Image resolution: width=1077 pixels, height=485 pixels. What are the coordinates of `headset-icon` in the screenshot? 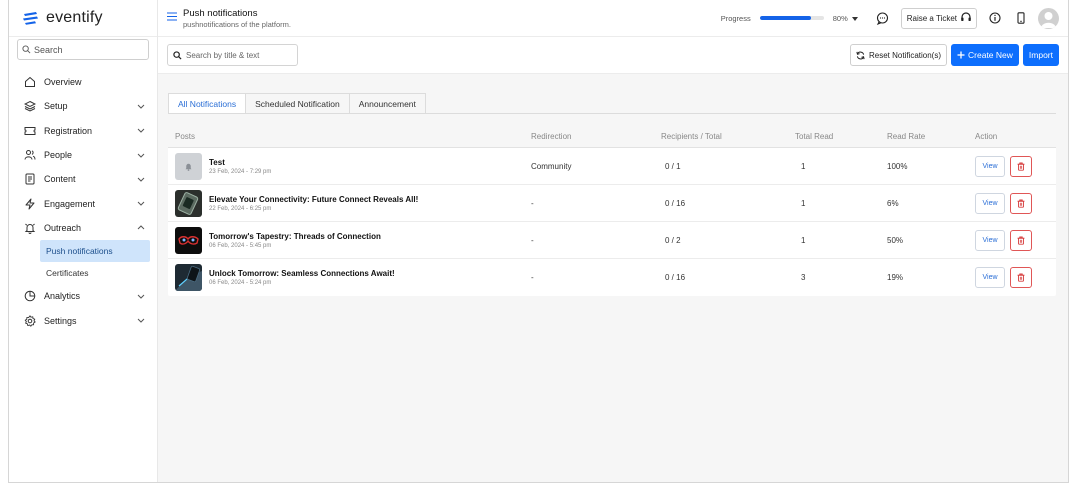 It's located at (966, 18).